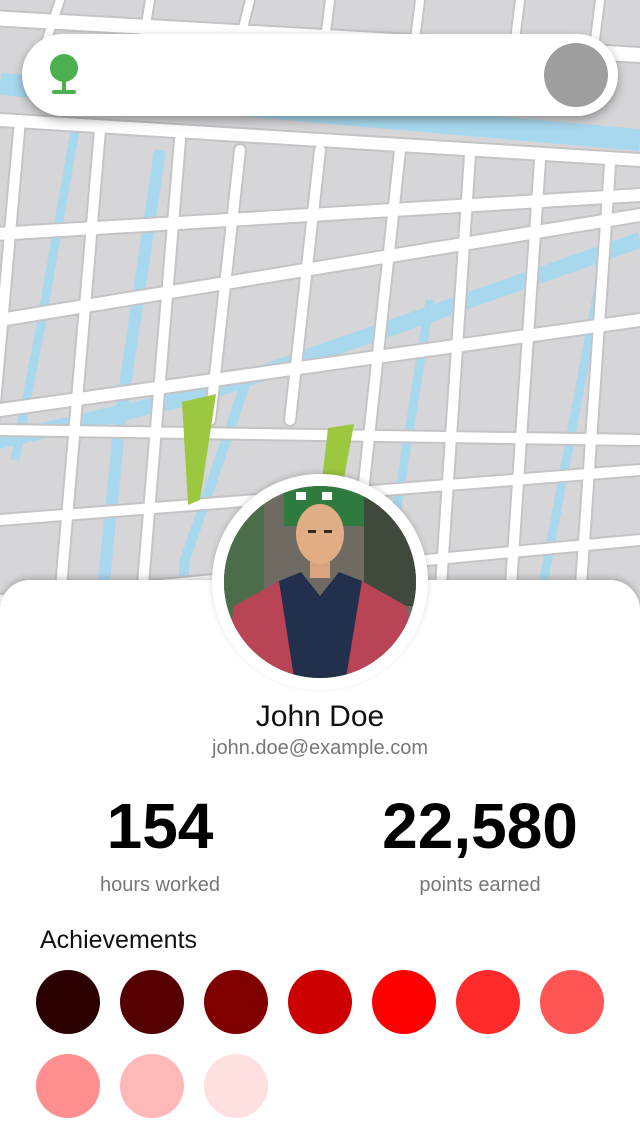 This screenshot has height=1136, width=640. What do you see at coordinates (320, 75) in the screenshot?
I see `search-bar` at bounding box center [320, 75].